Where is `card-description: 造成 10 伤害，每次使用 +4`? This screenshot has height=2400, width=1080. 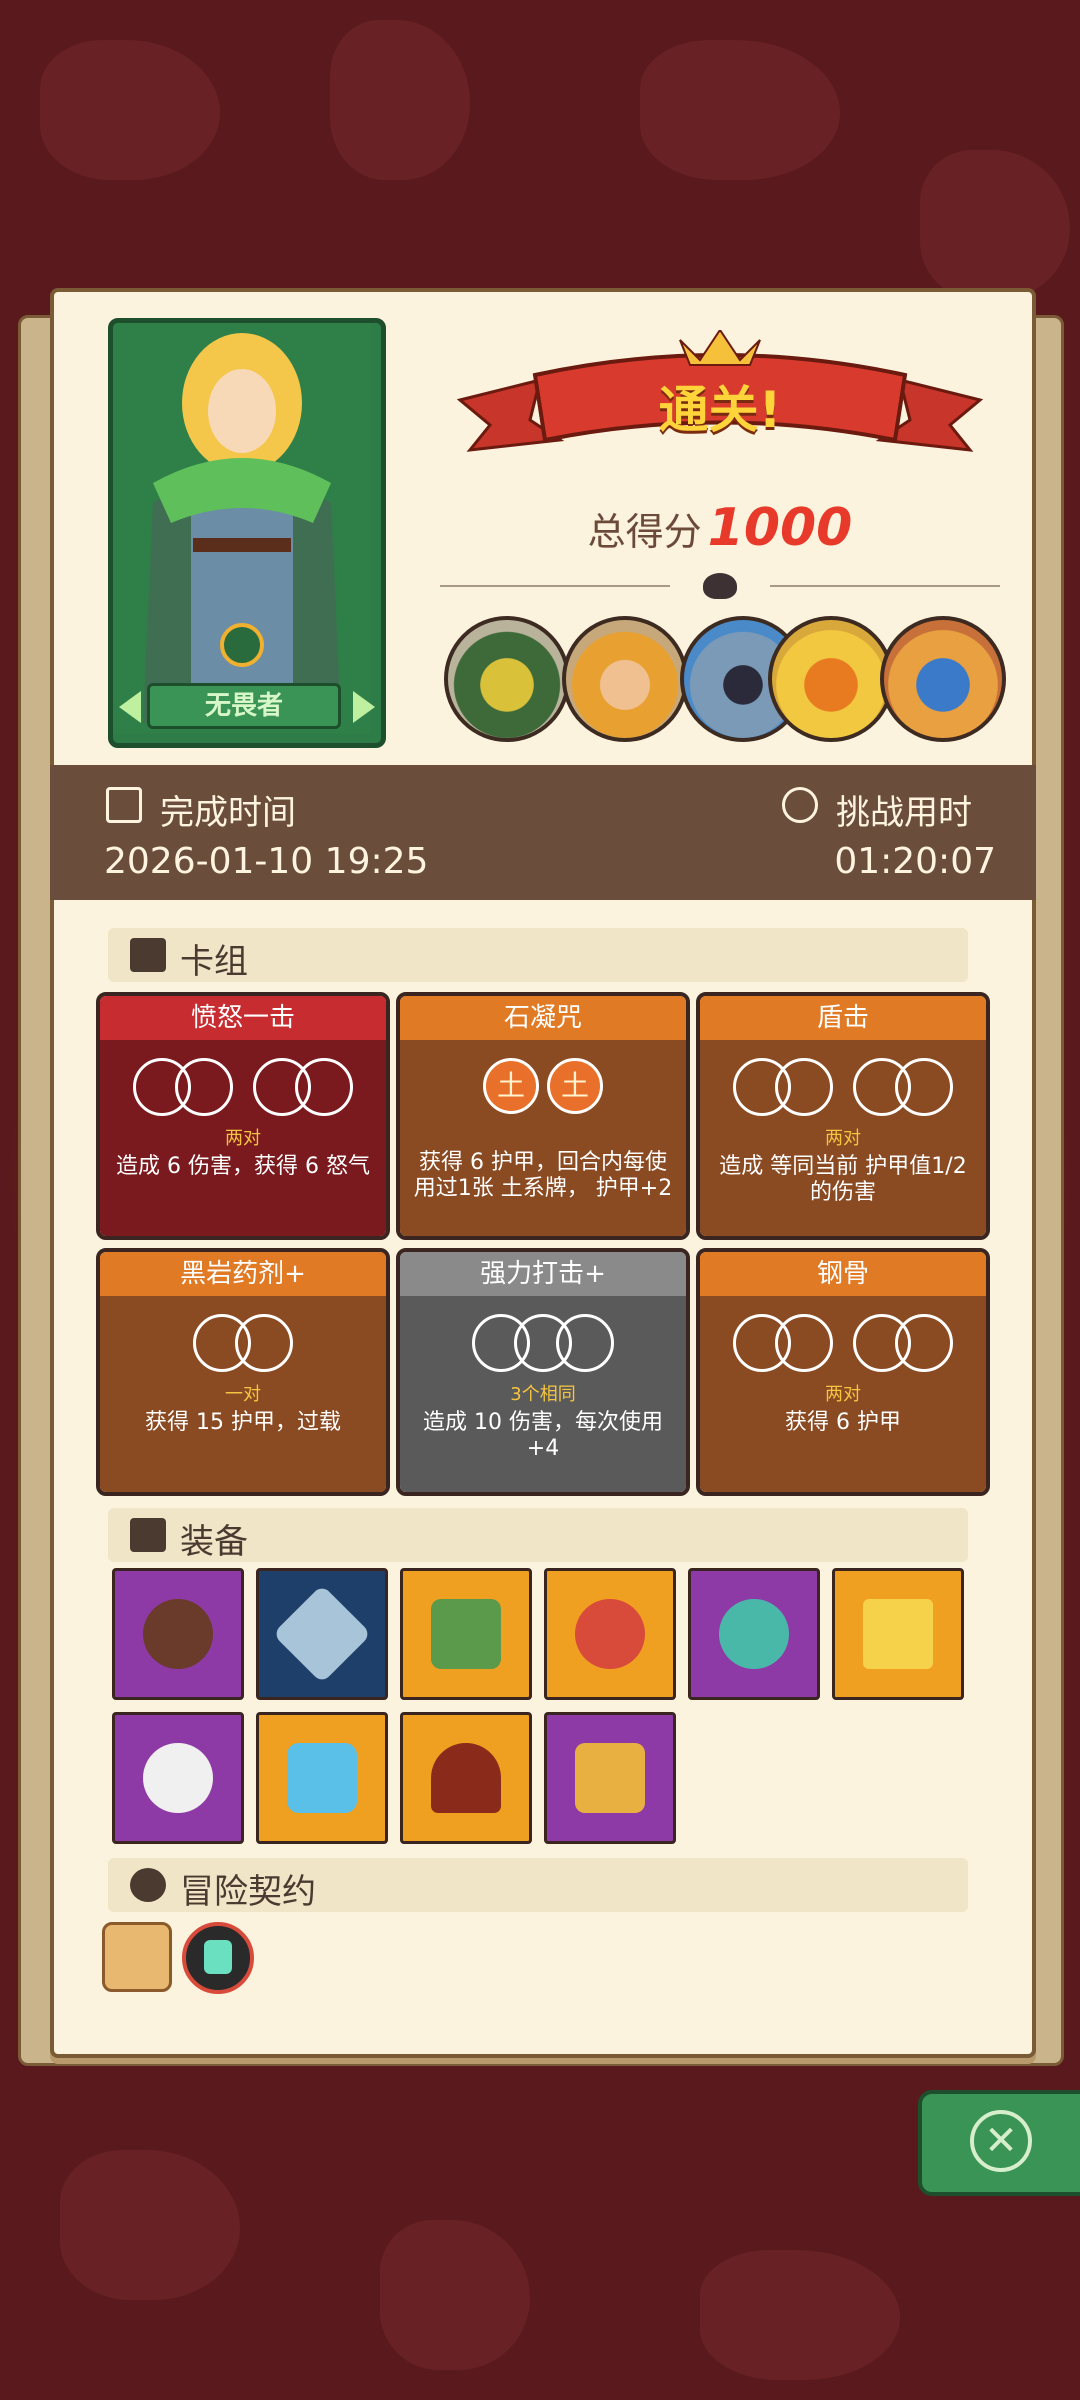
card-description: 造成 10 伤害，每次使用 +4 is located at coordinates (543, 1435).